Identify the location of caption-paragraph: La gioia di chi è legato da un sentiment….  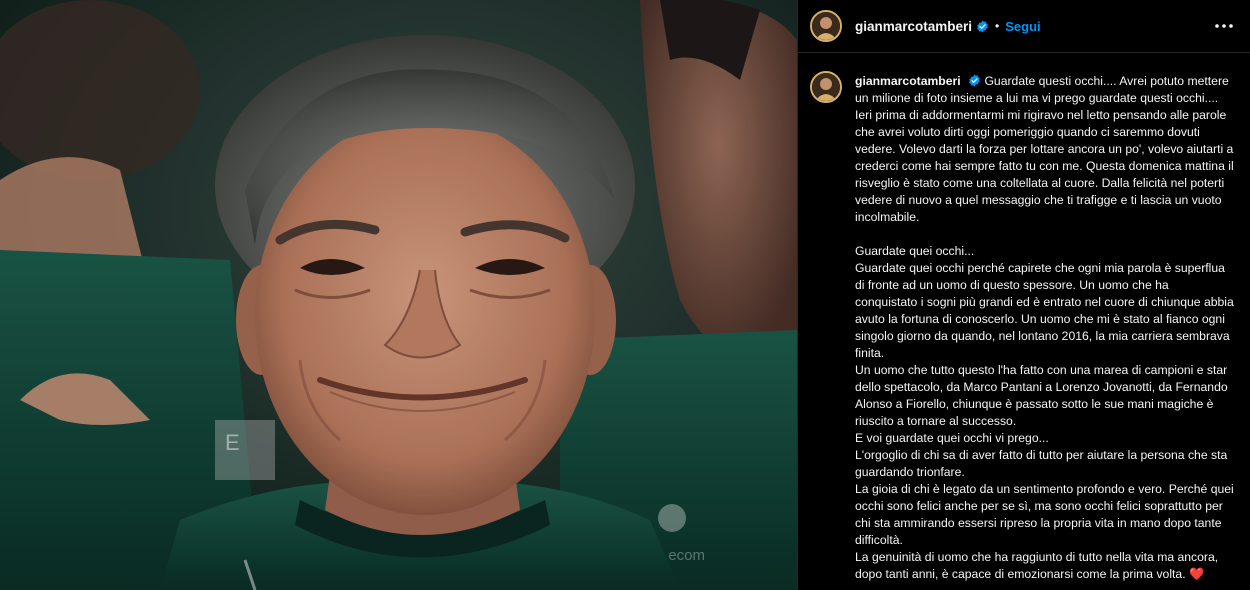
(1044, 514).